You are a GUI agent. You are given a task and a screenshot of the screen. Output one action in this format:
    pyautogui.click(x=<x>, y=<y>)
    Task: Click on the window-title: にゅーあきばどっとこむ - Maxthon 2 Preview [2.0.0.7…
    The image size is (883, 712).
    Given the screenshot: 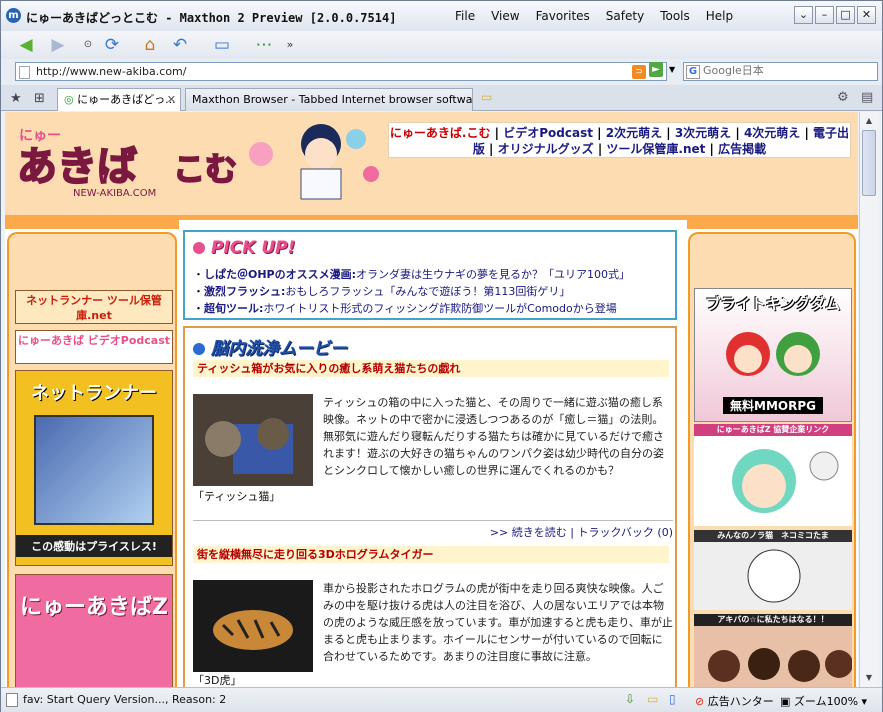 What is the action you would take?
    pyautogui.click(x=211, y=18)
    